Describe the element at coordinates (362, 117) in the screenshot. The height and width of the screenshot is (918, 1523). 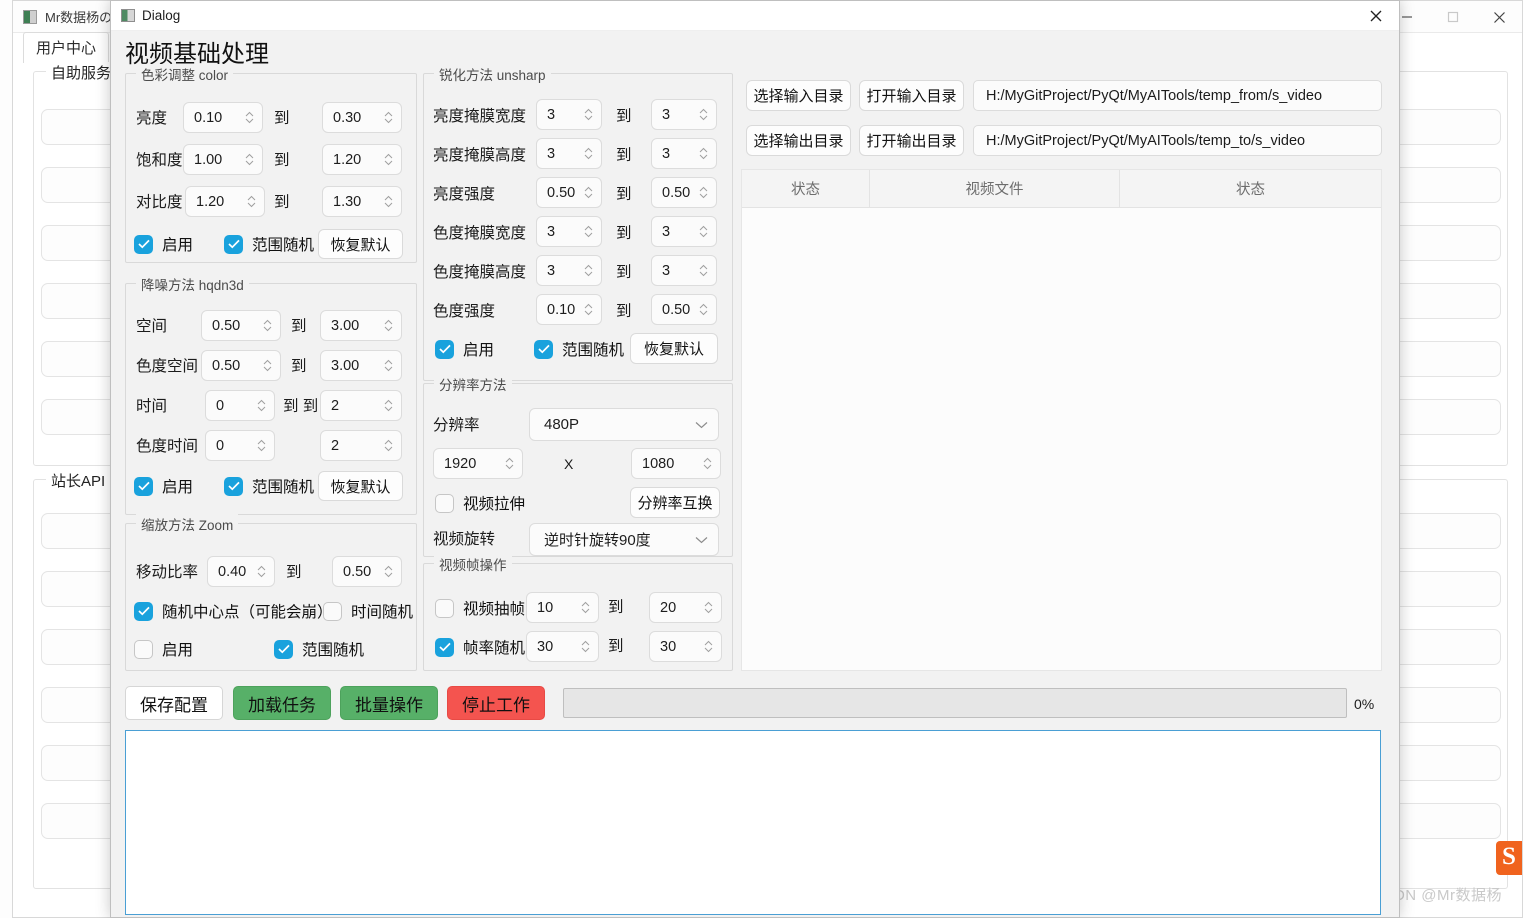
I see `brightness-to-spin: 0.30` at that location.